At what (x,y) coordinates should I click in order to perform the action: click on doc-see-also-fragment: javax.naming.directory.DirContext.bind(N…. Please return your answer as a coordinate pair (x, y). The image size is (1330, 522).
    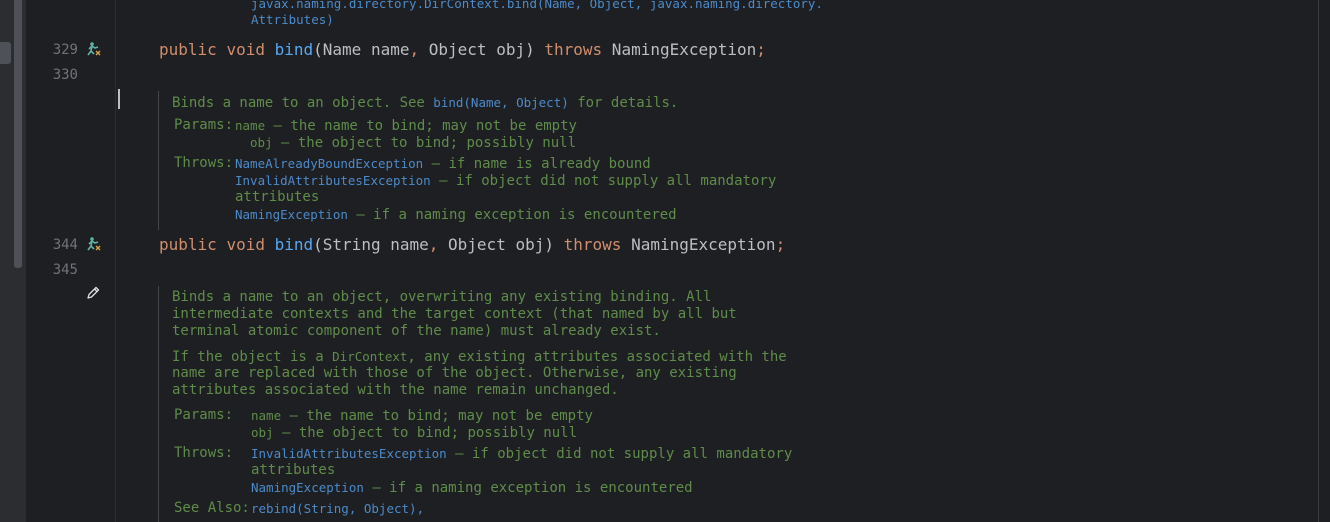
    Looking at the image, I should click on (537, 6).